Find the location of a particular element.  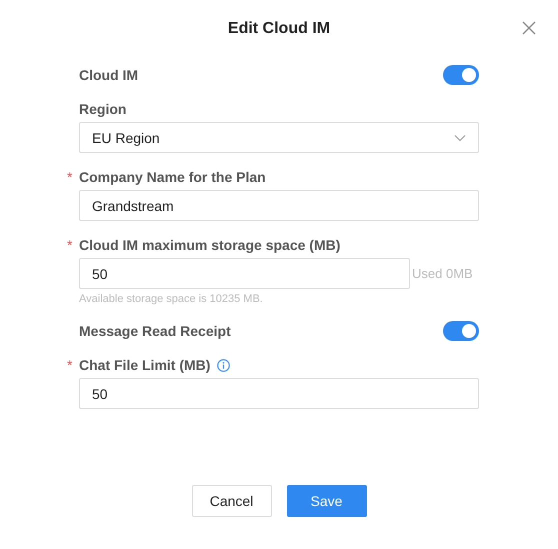

input-field: Grandstream is located at coordinates (279, 205).